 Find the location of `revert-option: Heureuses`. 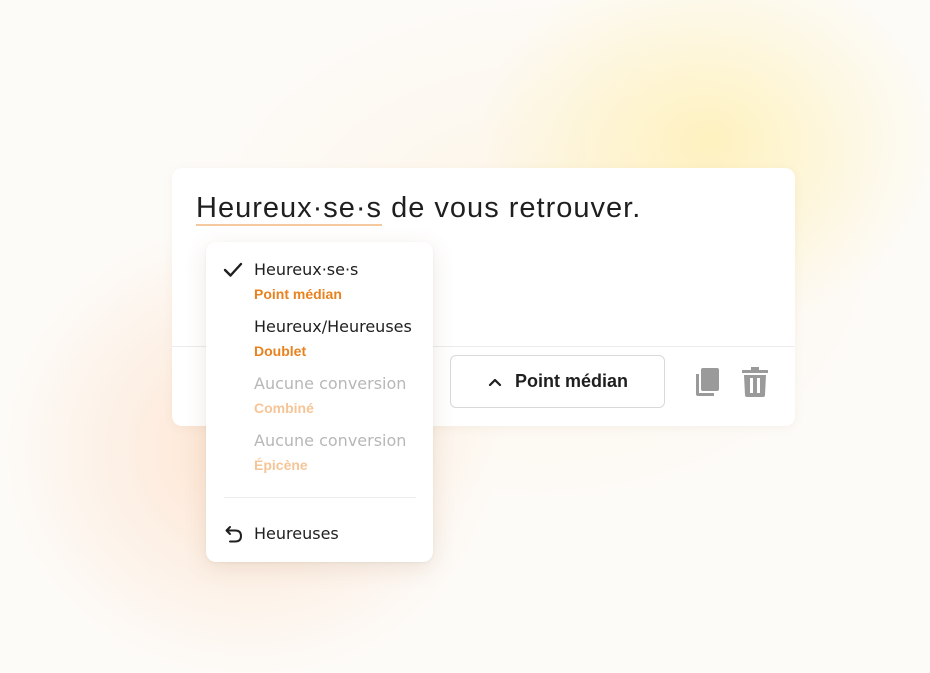

revert-option: Heureuses is located at coordinates (319, 535).